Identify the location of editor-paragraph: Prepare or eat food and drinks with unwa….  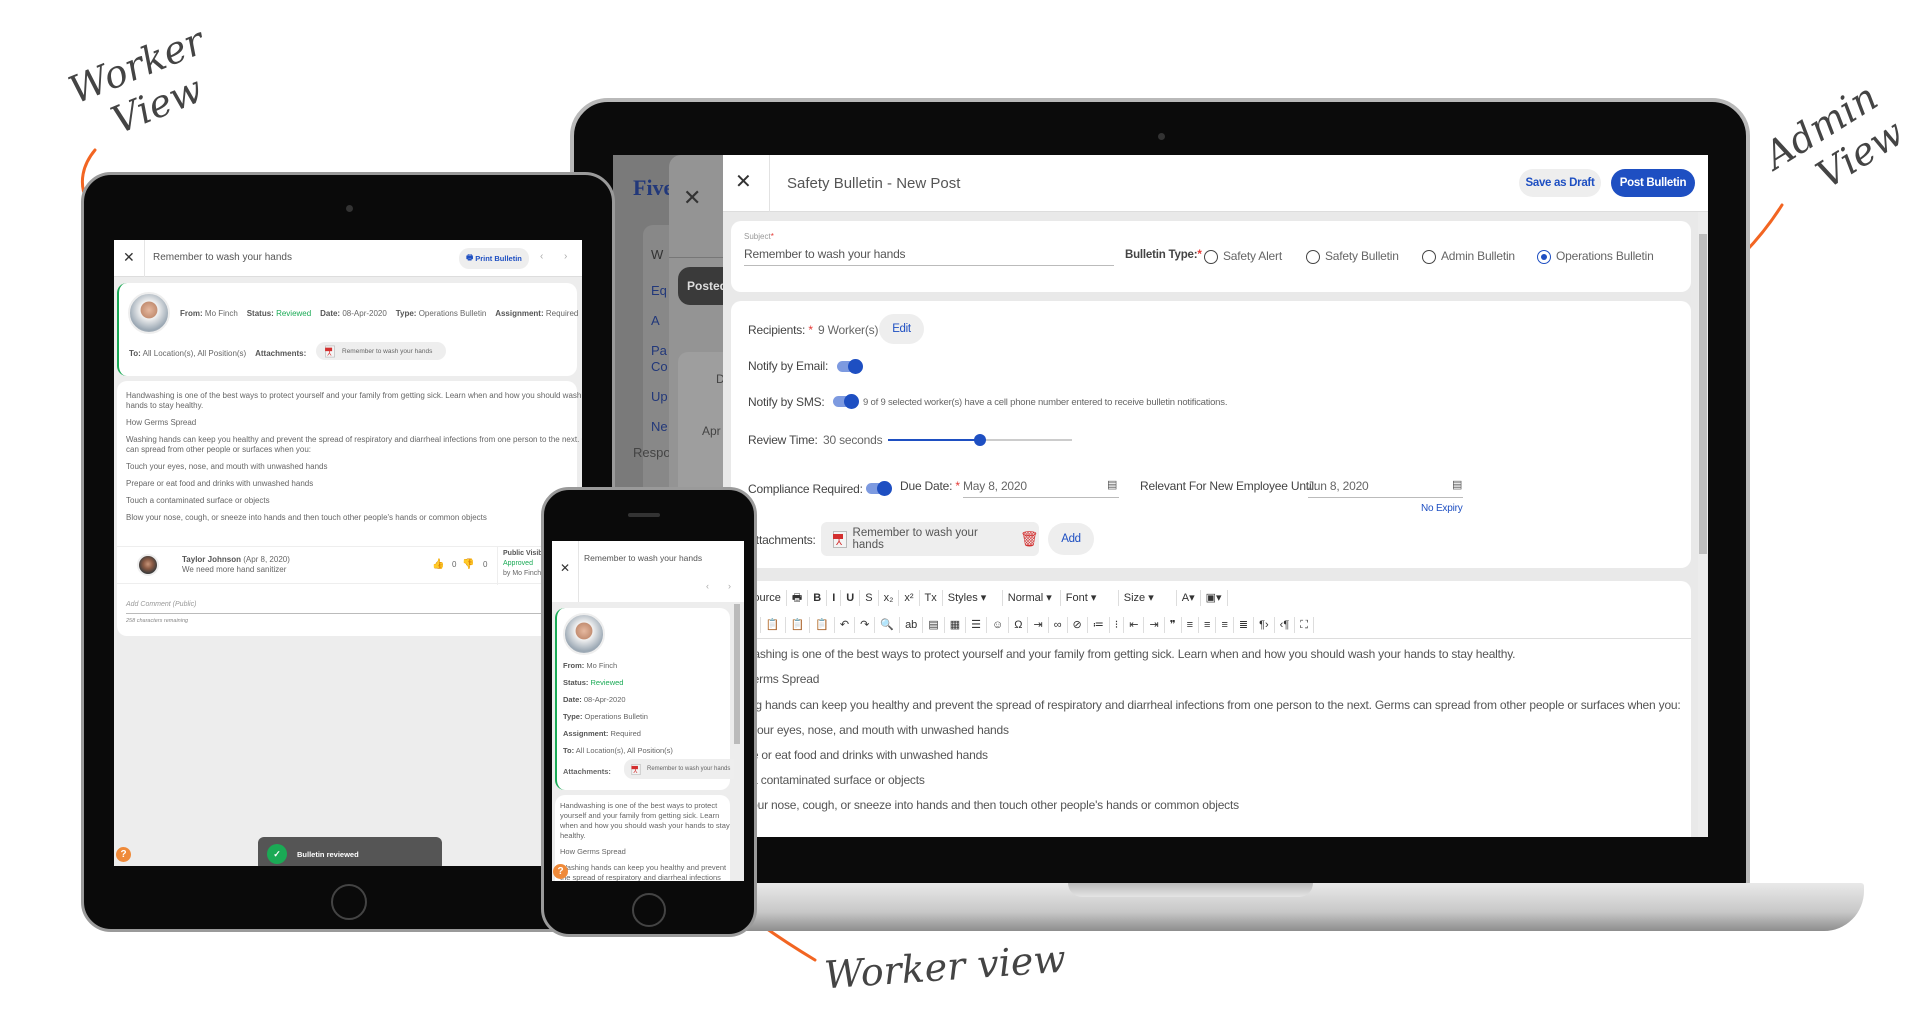
(855, 755).